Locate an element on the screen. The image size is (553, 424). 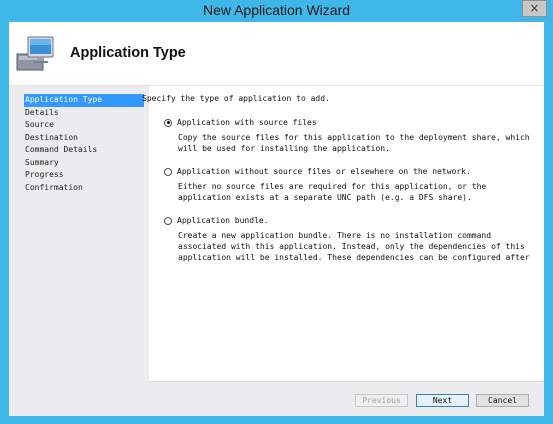
page-title: Application Type is located at coordinates (128, 53).